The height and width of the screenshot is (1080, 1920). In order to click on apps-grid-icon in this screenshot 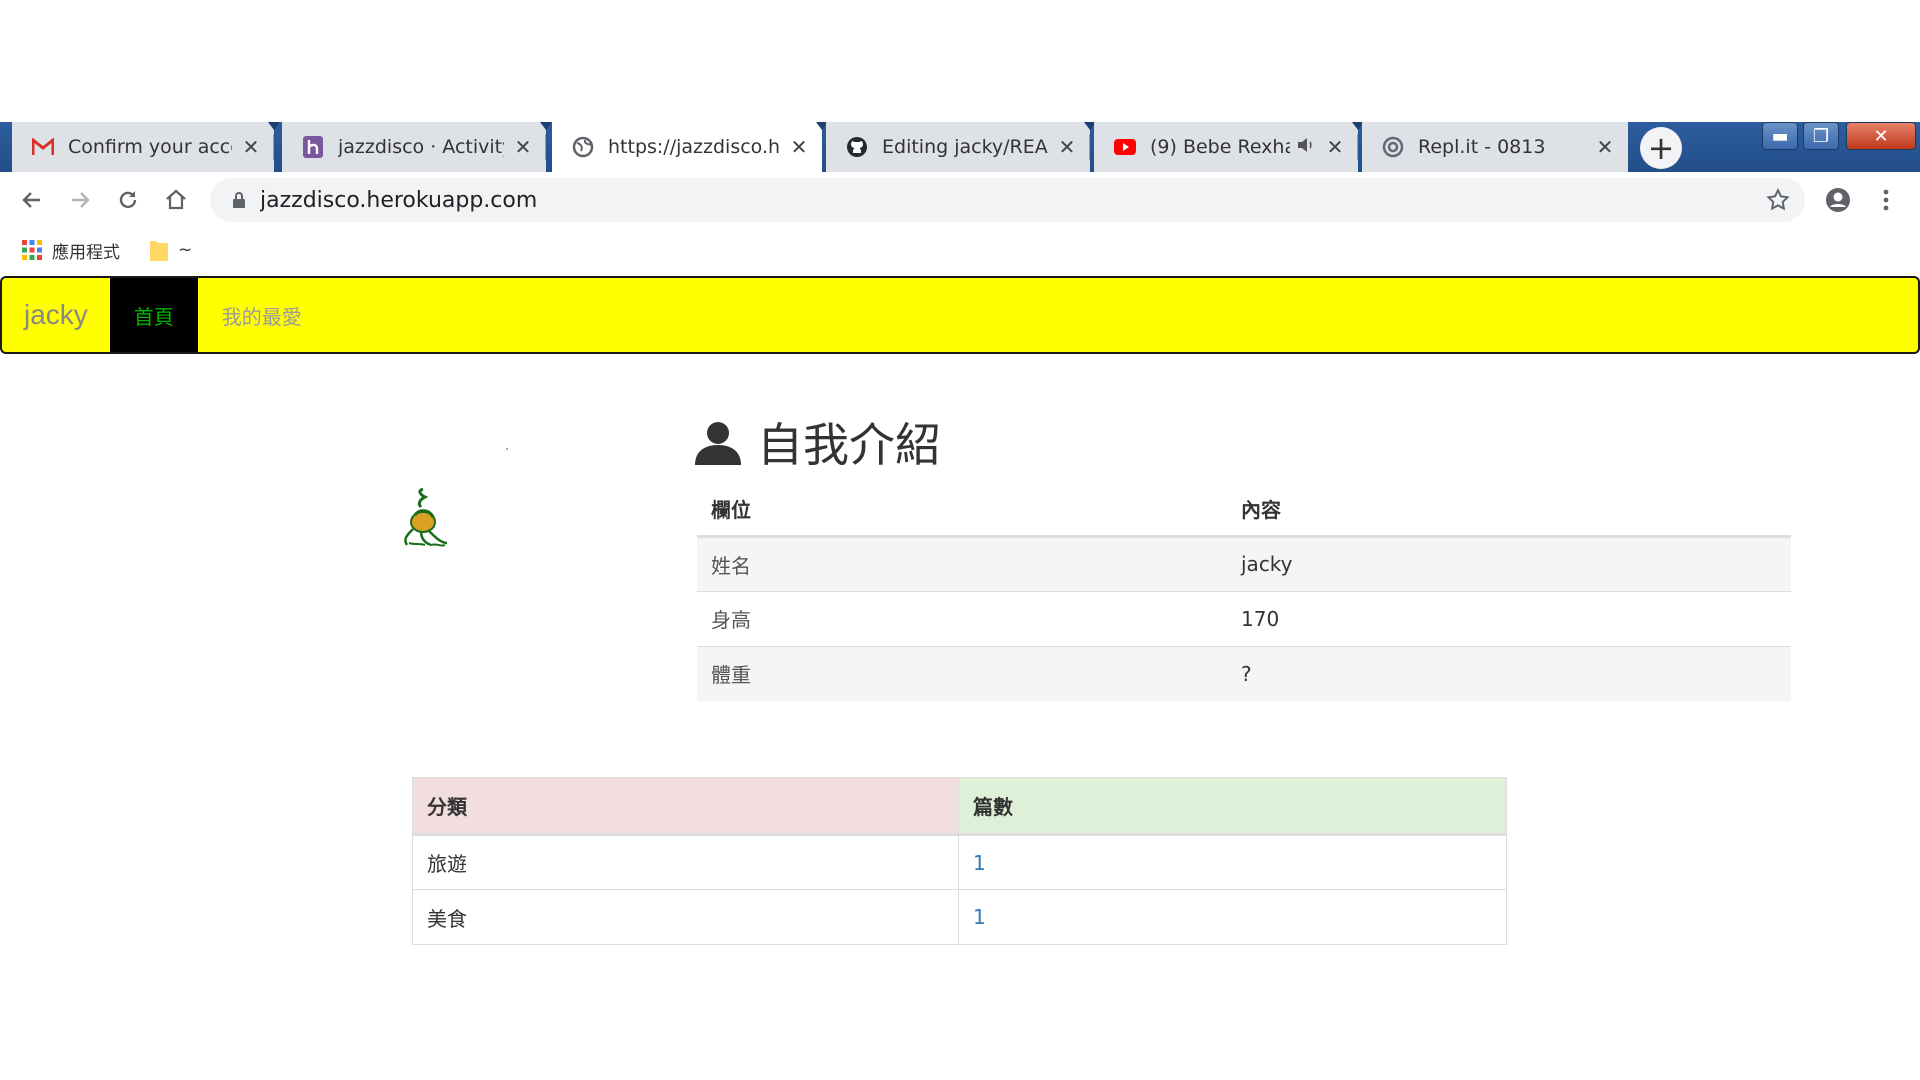, I will do `click(32, 250)`.